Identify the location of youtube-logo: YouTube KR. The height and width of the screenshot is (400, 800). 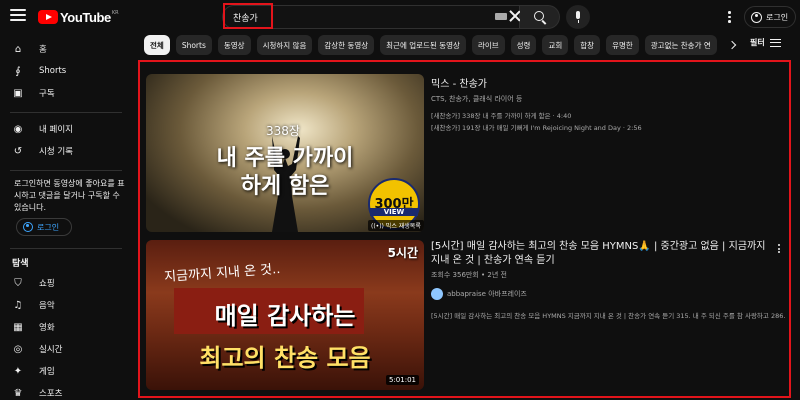
(78, 17).